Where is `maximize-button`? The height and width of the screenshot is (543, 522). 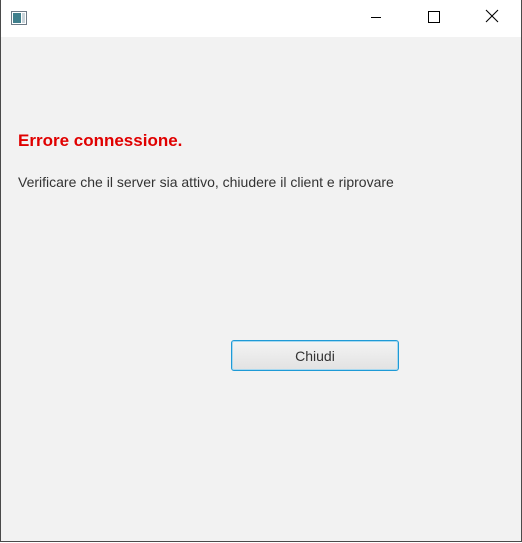 maximize-button is located at coordinates (434, 18).